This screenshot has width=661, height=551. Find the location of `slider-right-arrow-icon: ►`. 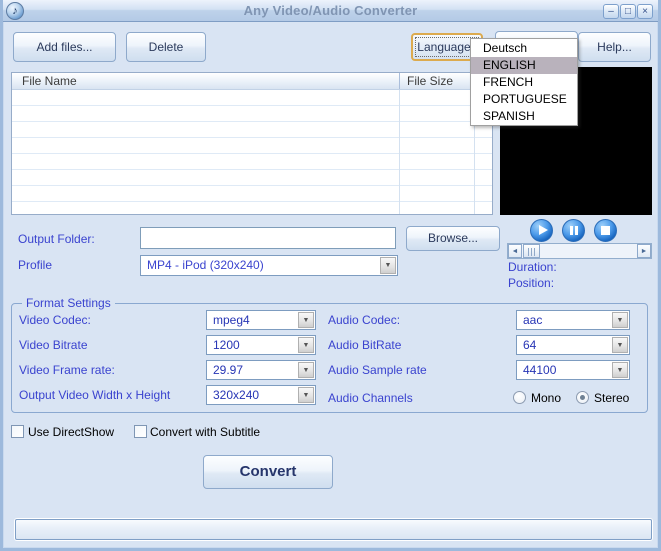

slider-right-arrow-icon: ► is located at coordinates (644, 251).